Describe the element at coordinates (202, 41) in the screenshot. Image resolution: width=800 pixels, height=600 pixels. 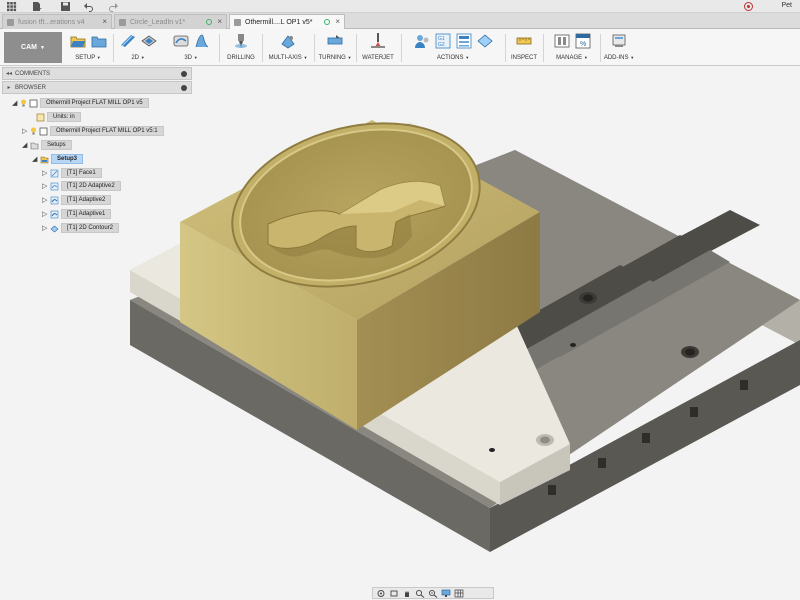
I see `3d-contour-icon` at that location.